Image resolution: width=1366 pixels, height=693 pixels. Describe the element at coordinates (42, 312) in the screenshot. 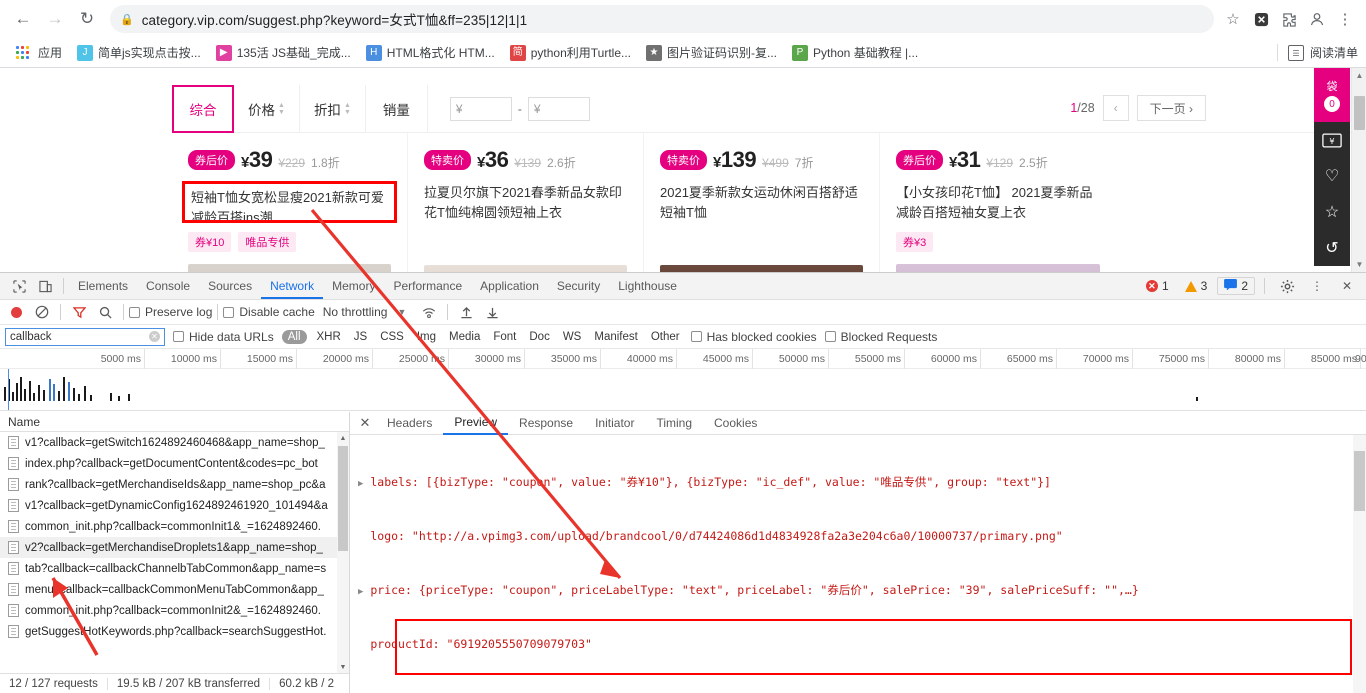

I see `clear-icon` at that location.